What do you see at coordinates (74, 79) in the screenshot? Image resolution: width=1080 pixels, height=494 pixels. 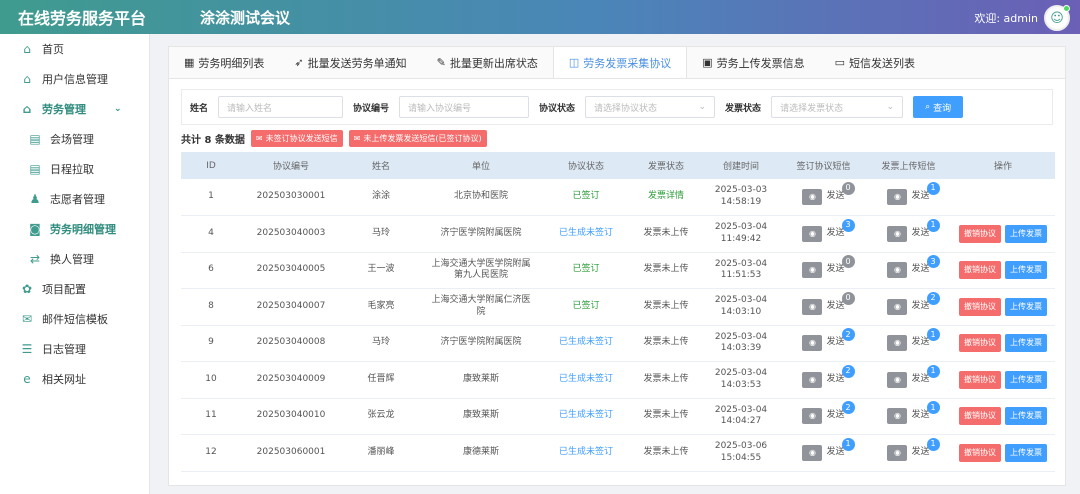 I see `sidebar-item-1: ⌂ 用户信息管理` at bounding box center [74, 79].